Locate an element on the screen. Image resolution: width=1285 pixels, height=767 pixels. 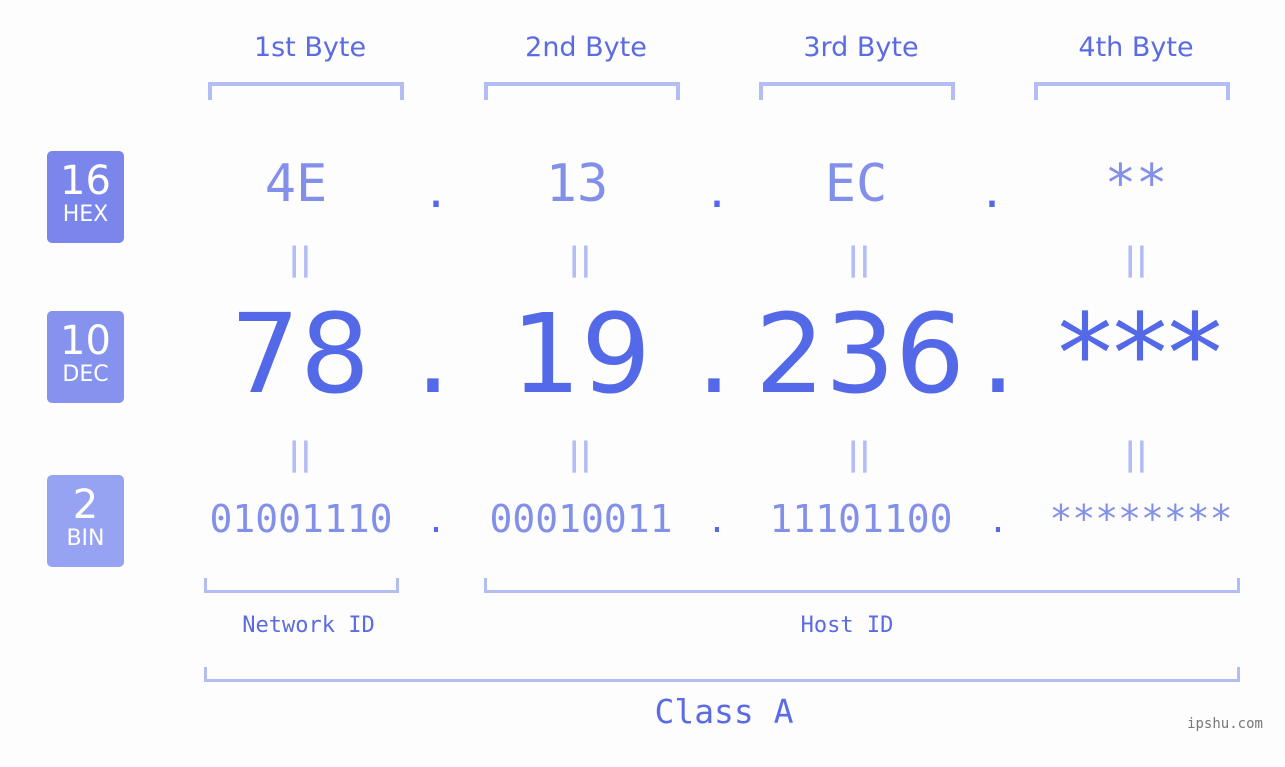
hex-byte-2: 13 is located at coordinates (577, 184).